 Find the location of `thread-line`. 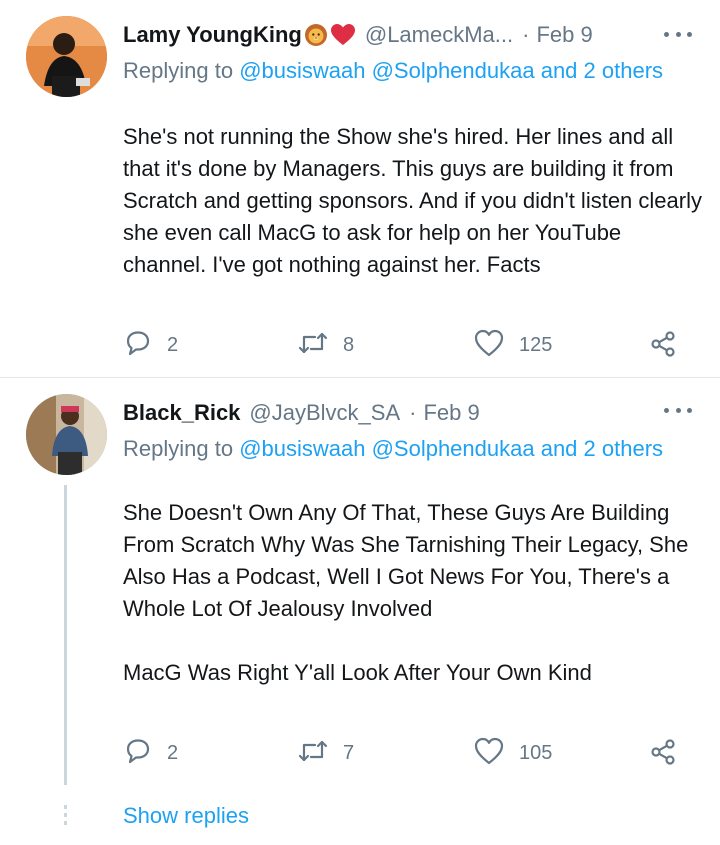

thread-line is located at coordinates (65, 635).